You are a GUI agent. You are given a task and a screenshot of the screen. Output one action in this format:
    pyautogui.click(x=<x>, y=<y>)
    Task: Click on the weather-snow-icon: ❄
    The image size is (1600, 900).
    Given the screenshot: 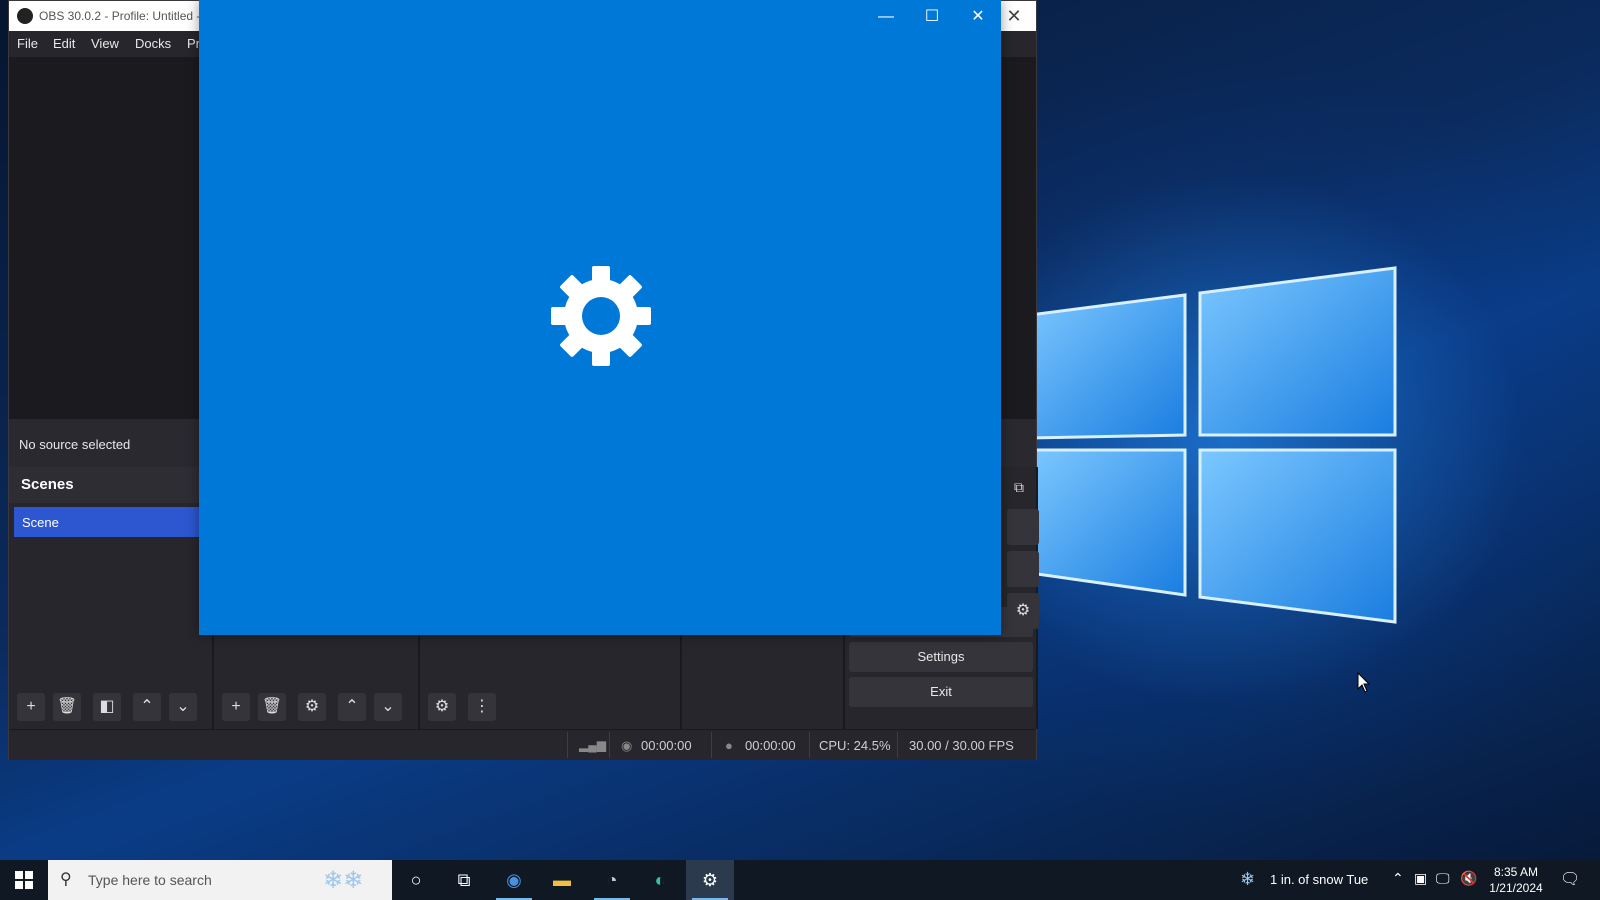 What is the action you would take?
    pyautogui.click(x=1248, y=879)
    